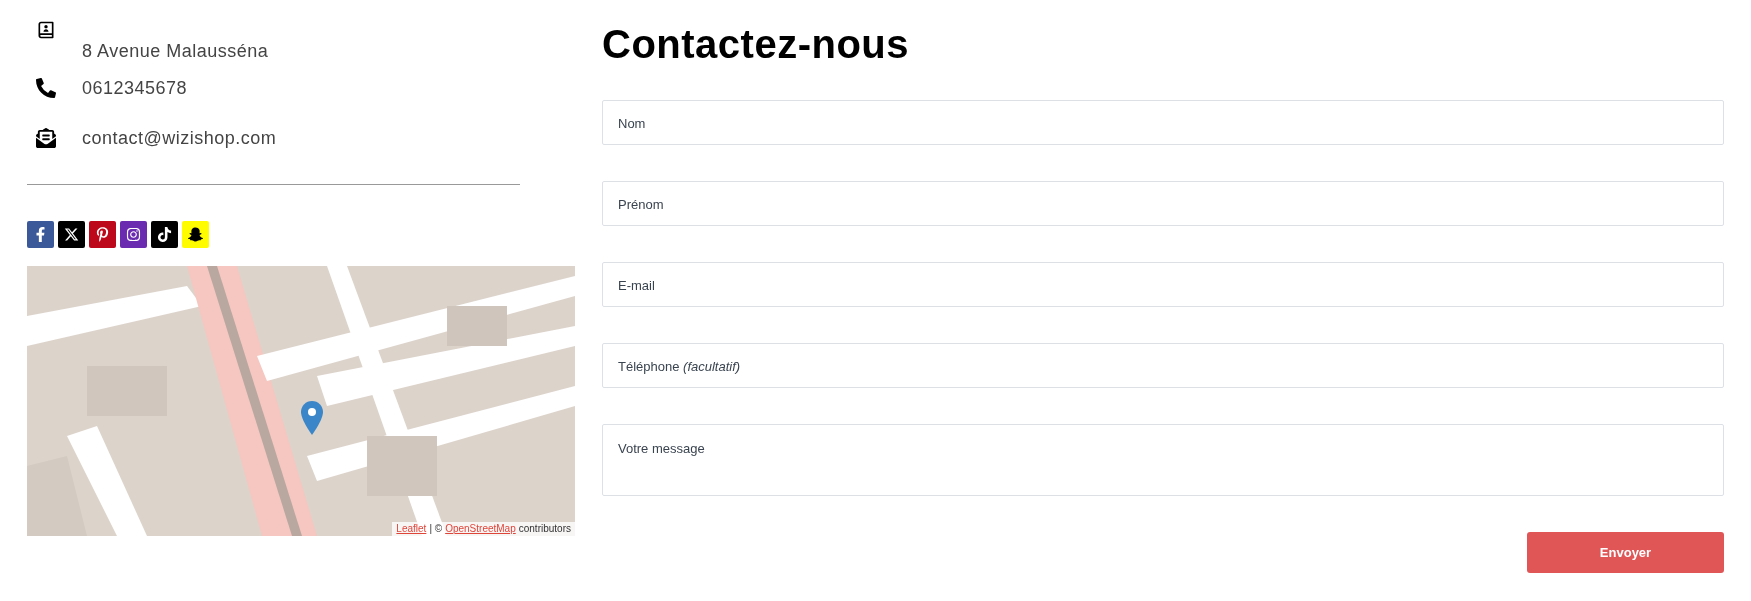 The height and width of the screenshot is (601, 1751). What do you see at coordinates (411, 529) in the screenshot?
I see `attribution-link: Leaflet` at bounding box center [411, 529].